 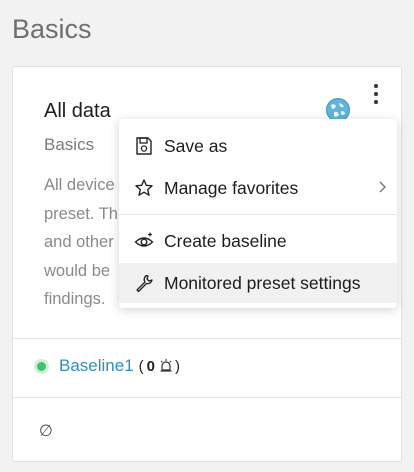 I want to click on chevron-right-icon, so click(x=382, y=187).